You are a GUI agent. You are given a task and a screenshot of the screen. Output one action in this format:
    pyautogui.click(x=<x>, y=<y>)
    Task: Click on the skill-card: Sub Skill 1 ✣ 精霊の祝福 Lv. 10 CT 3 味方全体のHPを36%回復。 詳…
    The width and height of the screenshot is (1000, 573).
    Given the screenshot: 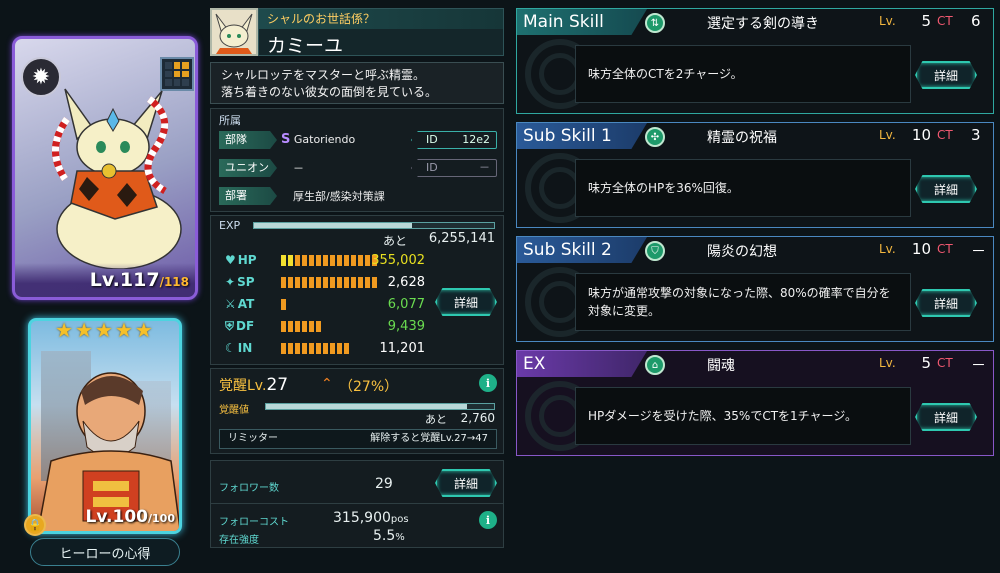 What is the action you would take?
    pyautogui.click(x=755, y=175)
    